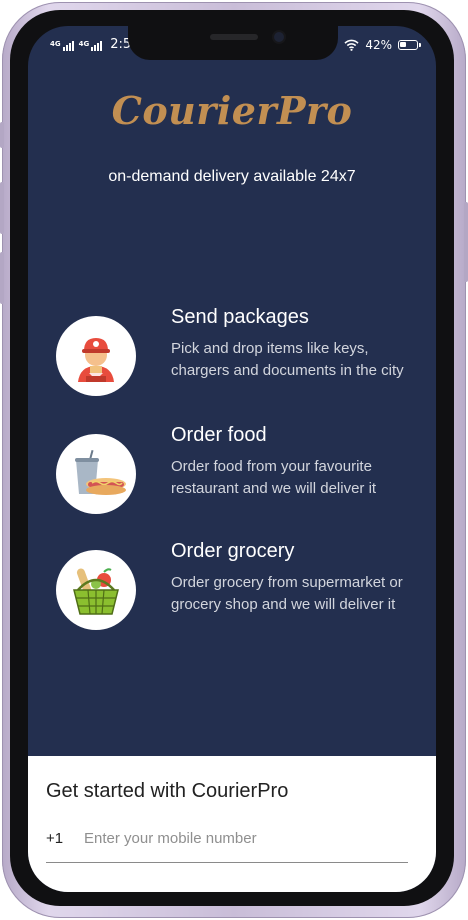 The height and width of the screenshot is (920, 468). What do you see at coordinates (55, 44) in the screenshot?
I see `network-type-1: 4G` at bounding box center [55, 44].